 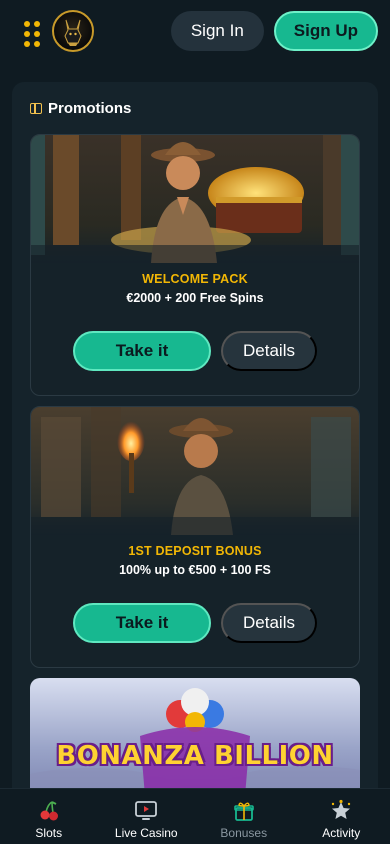 I want to click on nav-label: Bonuses, so click(x=244, y=833).